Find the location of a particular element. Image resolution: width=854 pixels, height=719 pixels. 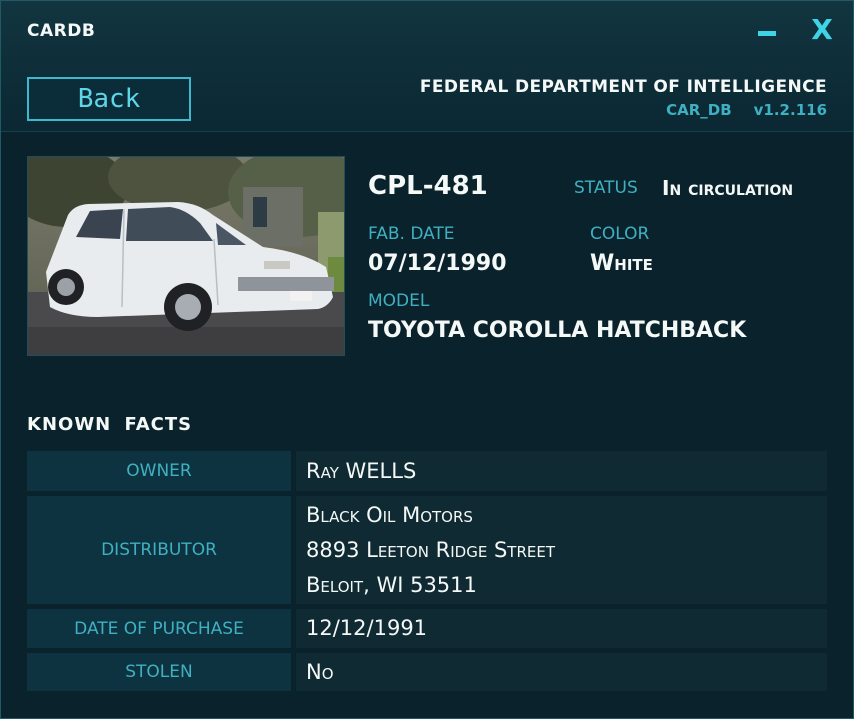

fab-date-label: FAB. DATE is located at coordinates (411, 234).